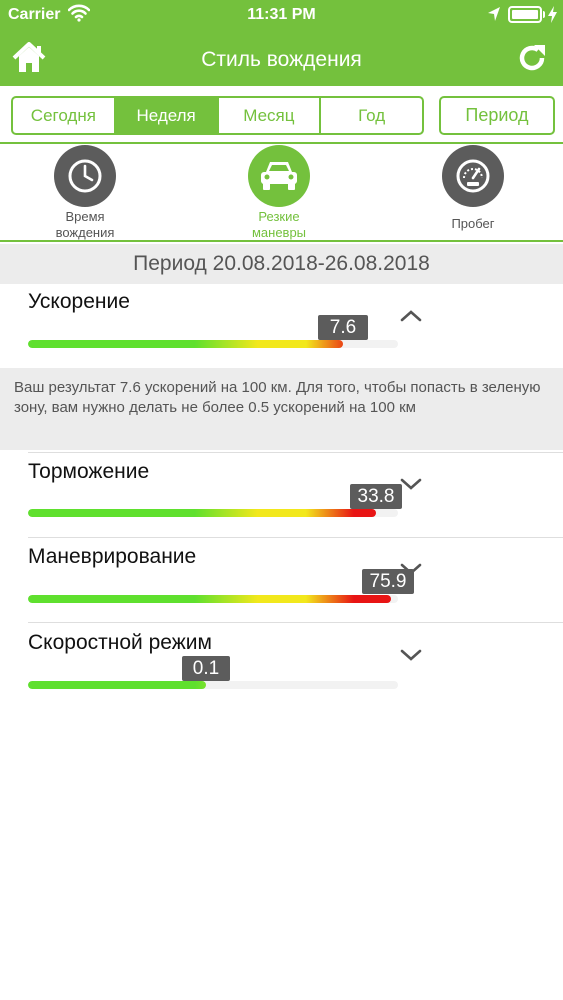 Image resolution: width=563 pixels, height=1000 pixels. Describe the element at coordinates (79, 301) in the screenshot. I see `metric-name: Ускорение` at that location.